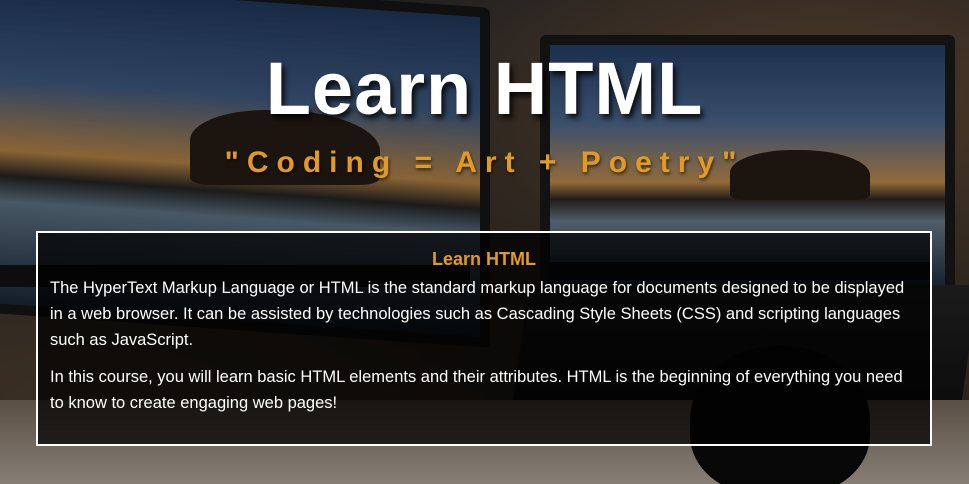 The image size is (969, 484). I want to click on card-heading: Learn HTML, so click(483, 259).